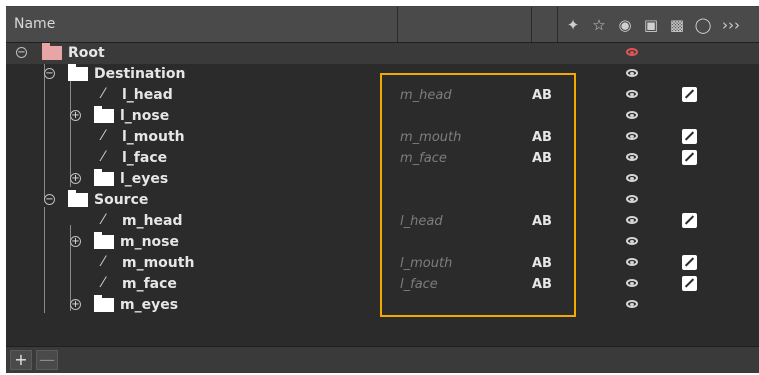  What do you see at coordinates (573, 24) in the screenshot?
I see `add-point-icon: ✦` at bounding box center [573, 24].